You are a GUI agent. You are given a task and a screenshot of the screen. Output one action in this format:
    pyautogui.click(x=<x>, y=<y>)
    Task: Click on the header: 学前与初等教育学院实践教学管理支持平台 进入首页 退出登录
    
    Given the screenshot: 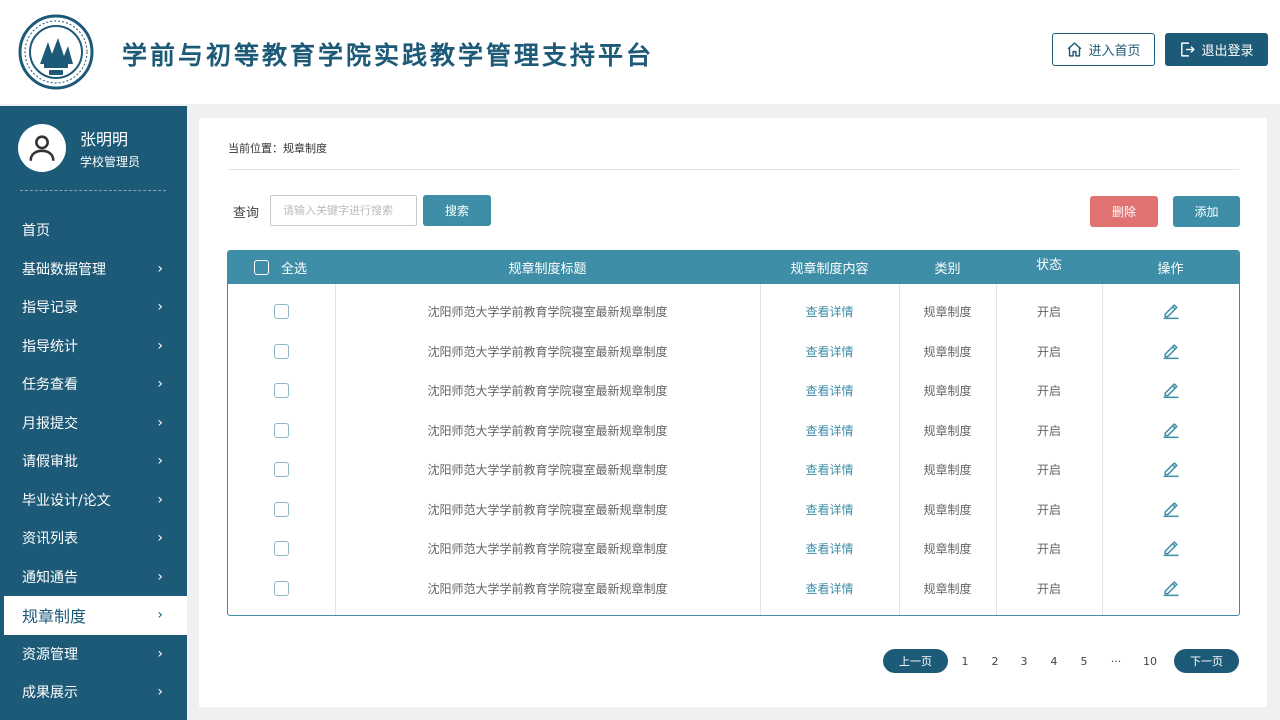 What is the action you would take?
    pyautogui.click(x=640, y=52)
    